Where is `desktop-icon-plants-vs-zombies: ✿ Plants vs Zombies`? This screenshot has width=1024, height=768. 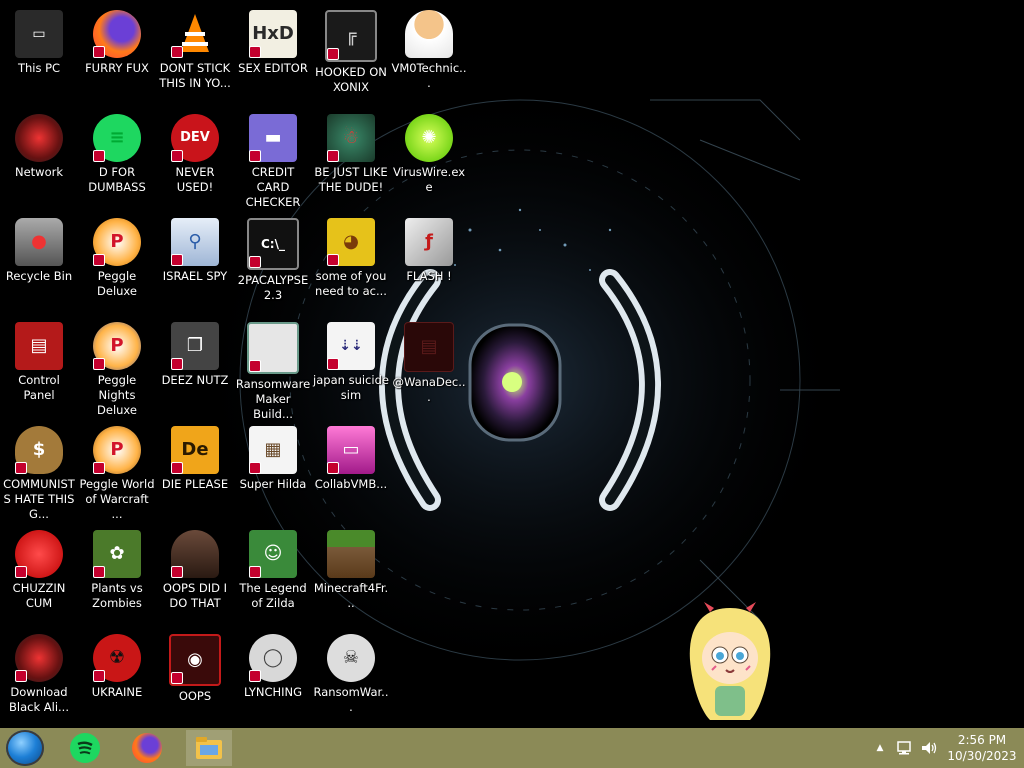 desktop-icon-plants-vs-zombies: ✿ Plants vs Zombies is located at coordinates (117, 574).